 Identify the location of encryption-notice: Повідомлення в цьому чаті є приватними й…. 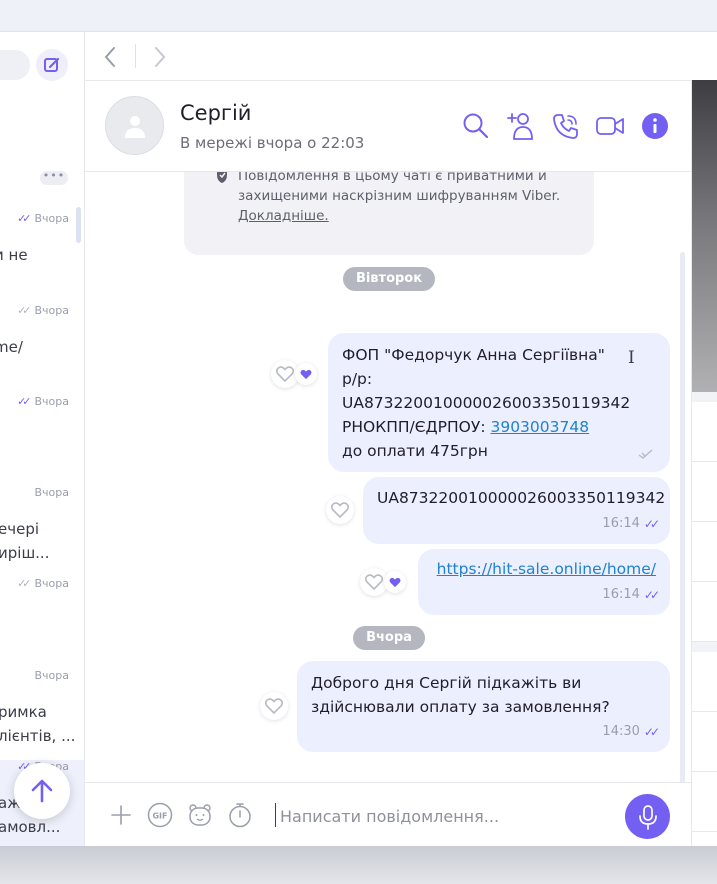
(389, 213).